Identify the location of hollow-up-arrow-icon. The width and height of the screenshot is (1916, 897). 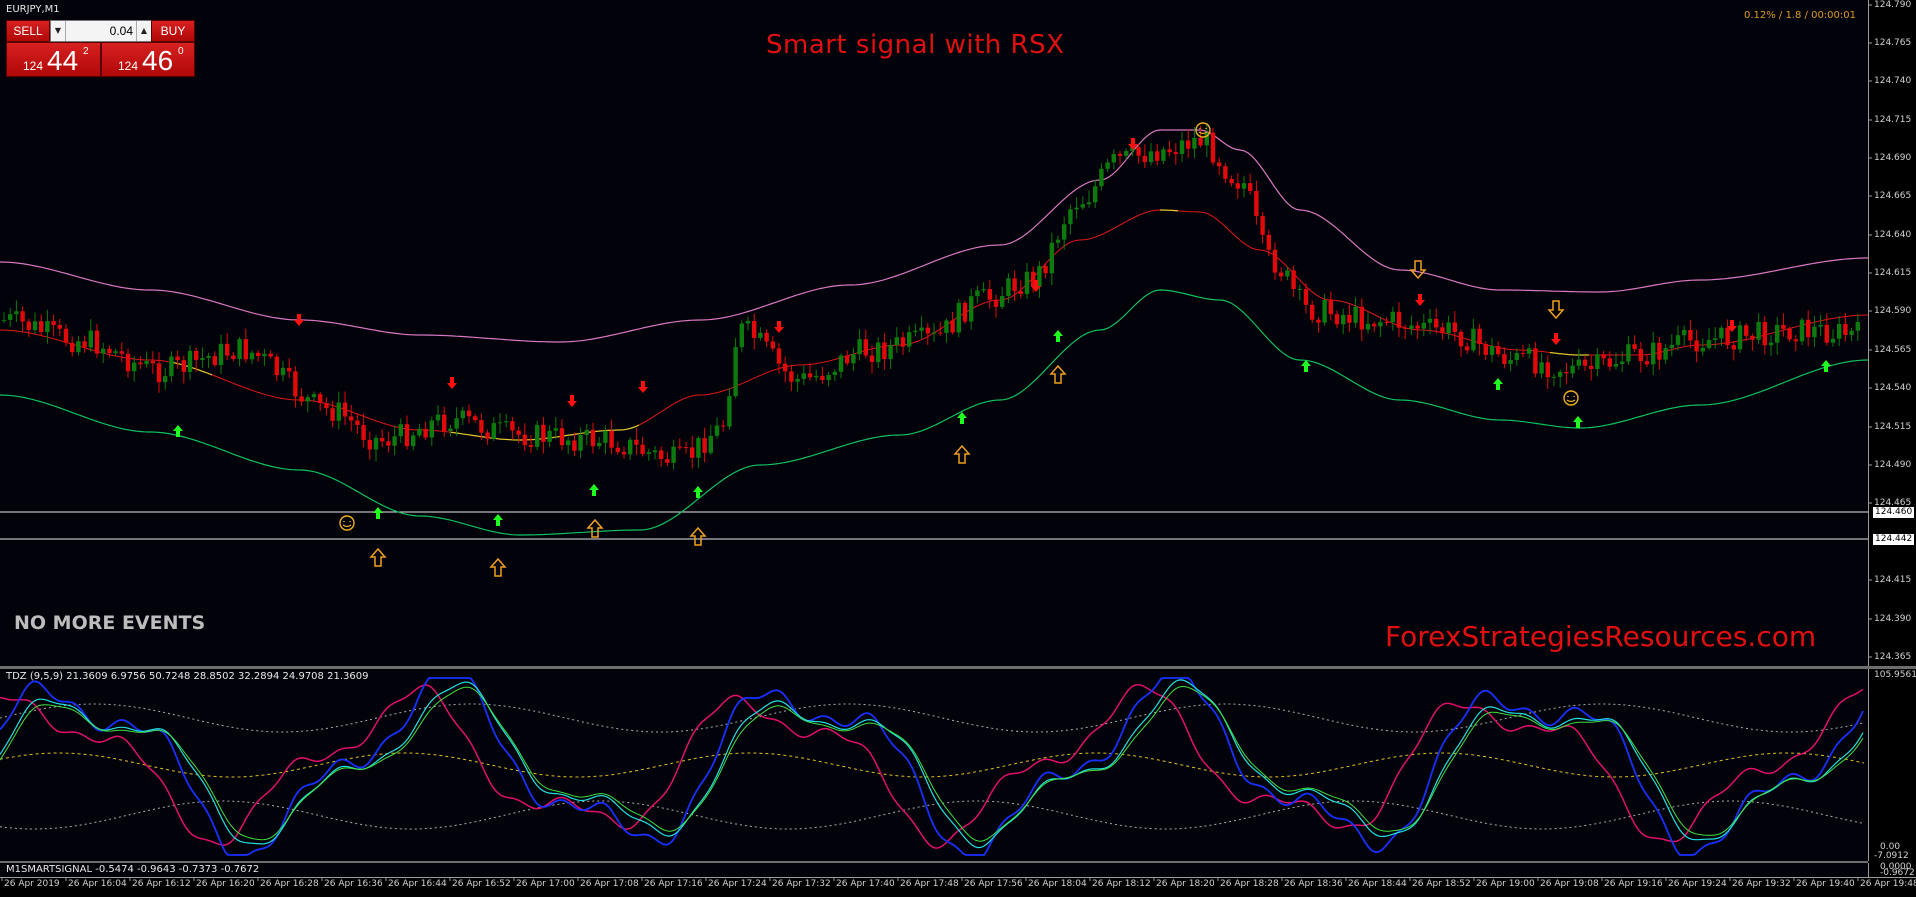
(498, 567).